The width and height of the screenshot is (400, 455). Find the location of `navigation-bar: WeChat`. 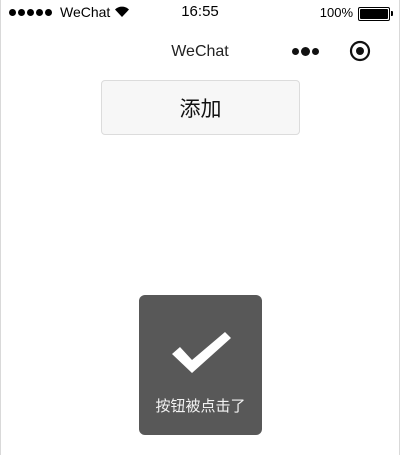

navigation-bar: WeChat is located at coordinates (200, 52).